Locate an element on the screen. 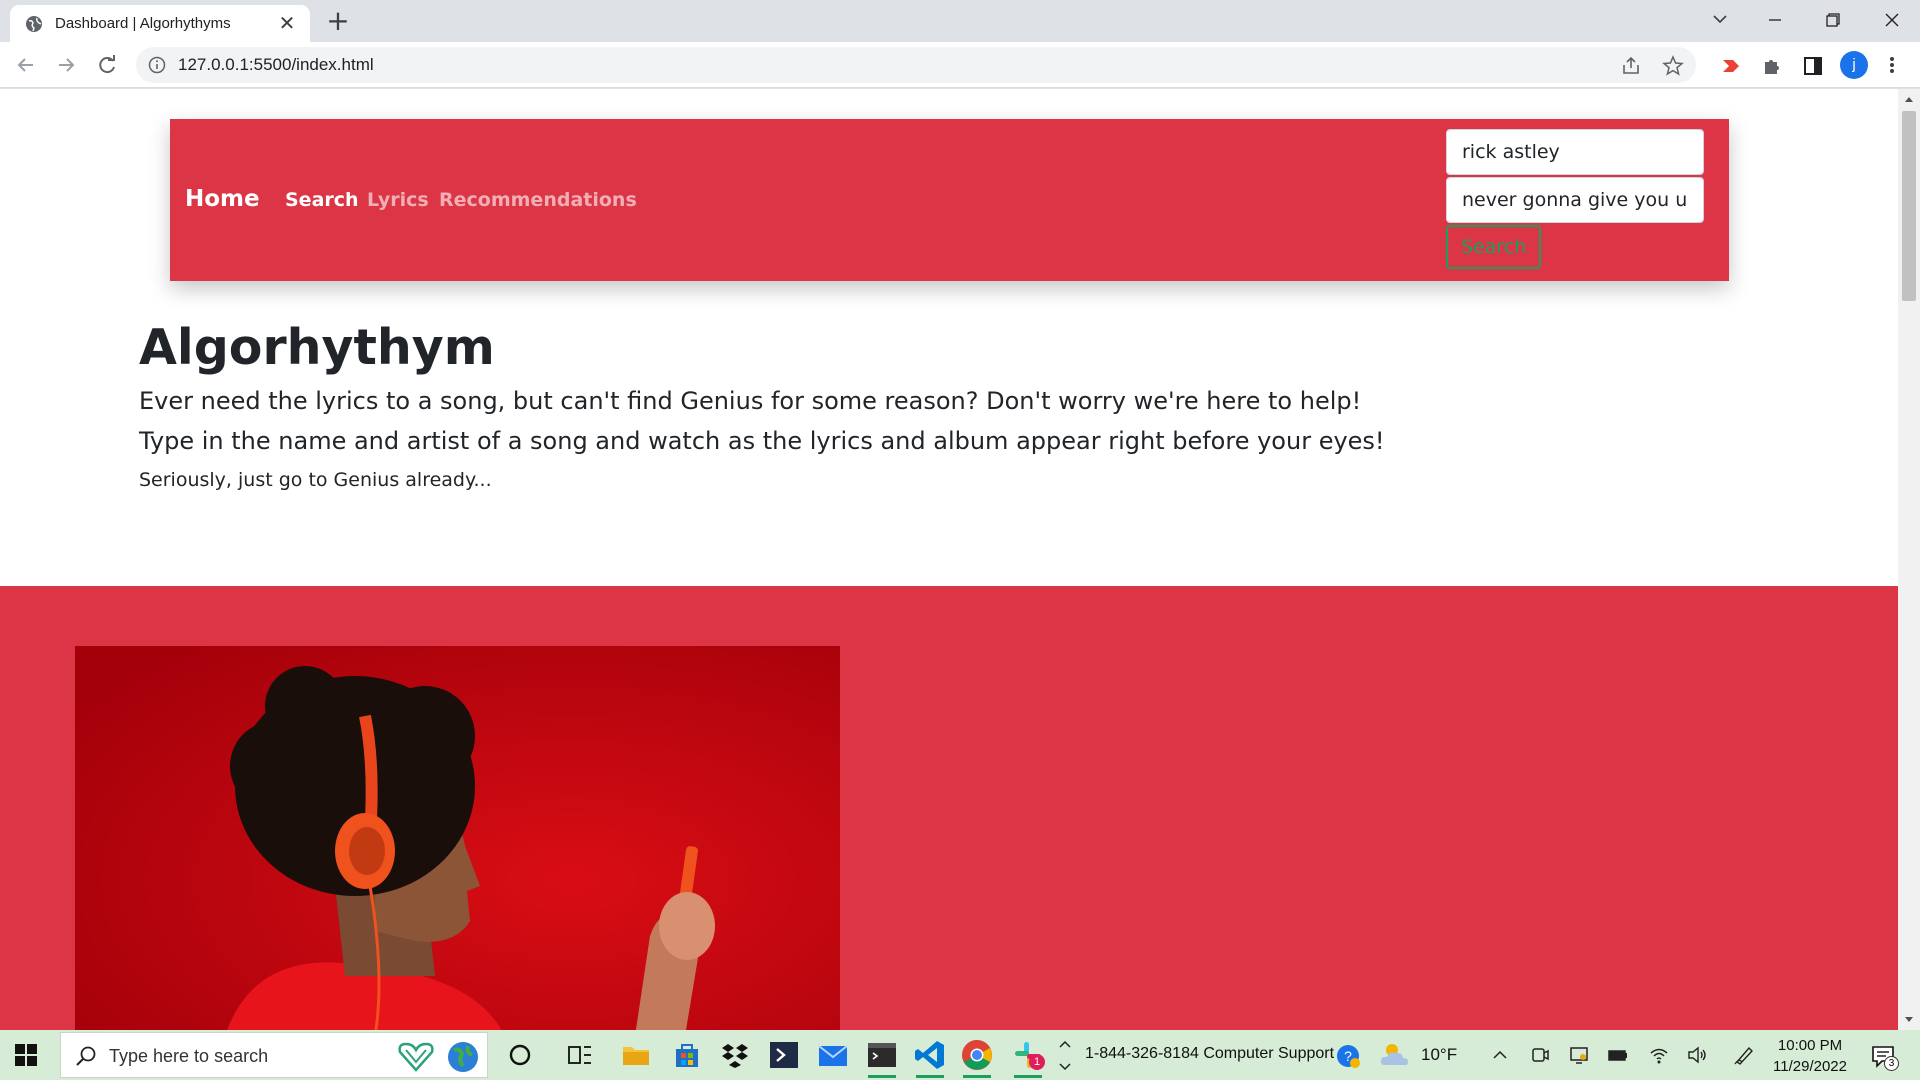  volume-icon is located at coordinates (1697, 1055).